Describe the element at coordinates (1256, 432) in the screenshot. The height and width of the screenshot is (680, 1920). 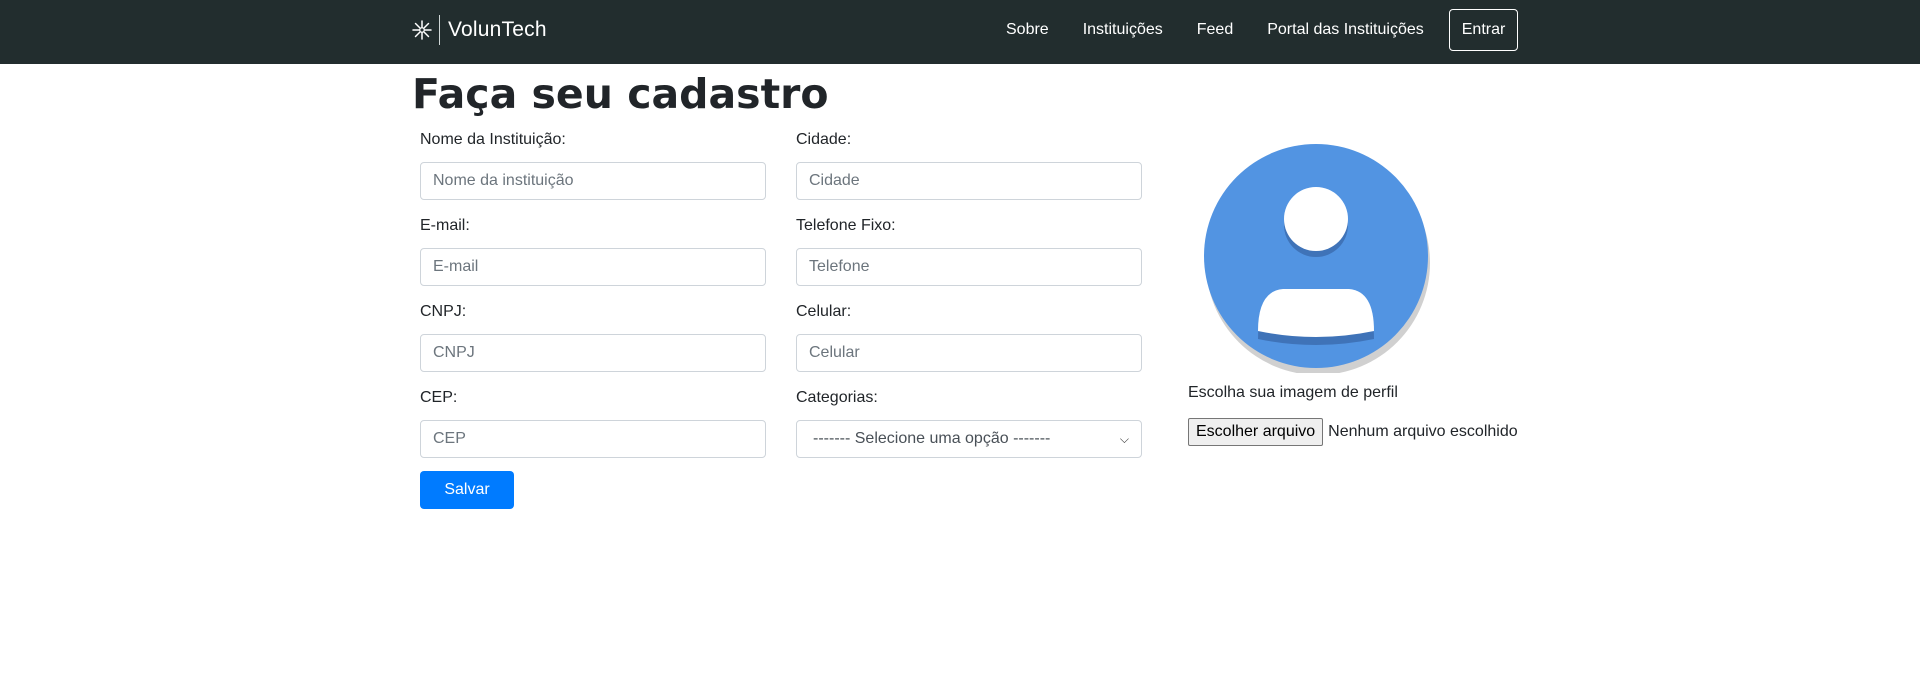
I see `choose-file-button: Escolher arquivo` at that location.